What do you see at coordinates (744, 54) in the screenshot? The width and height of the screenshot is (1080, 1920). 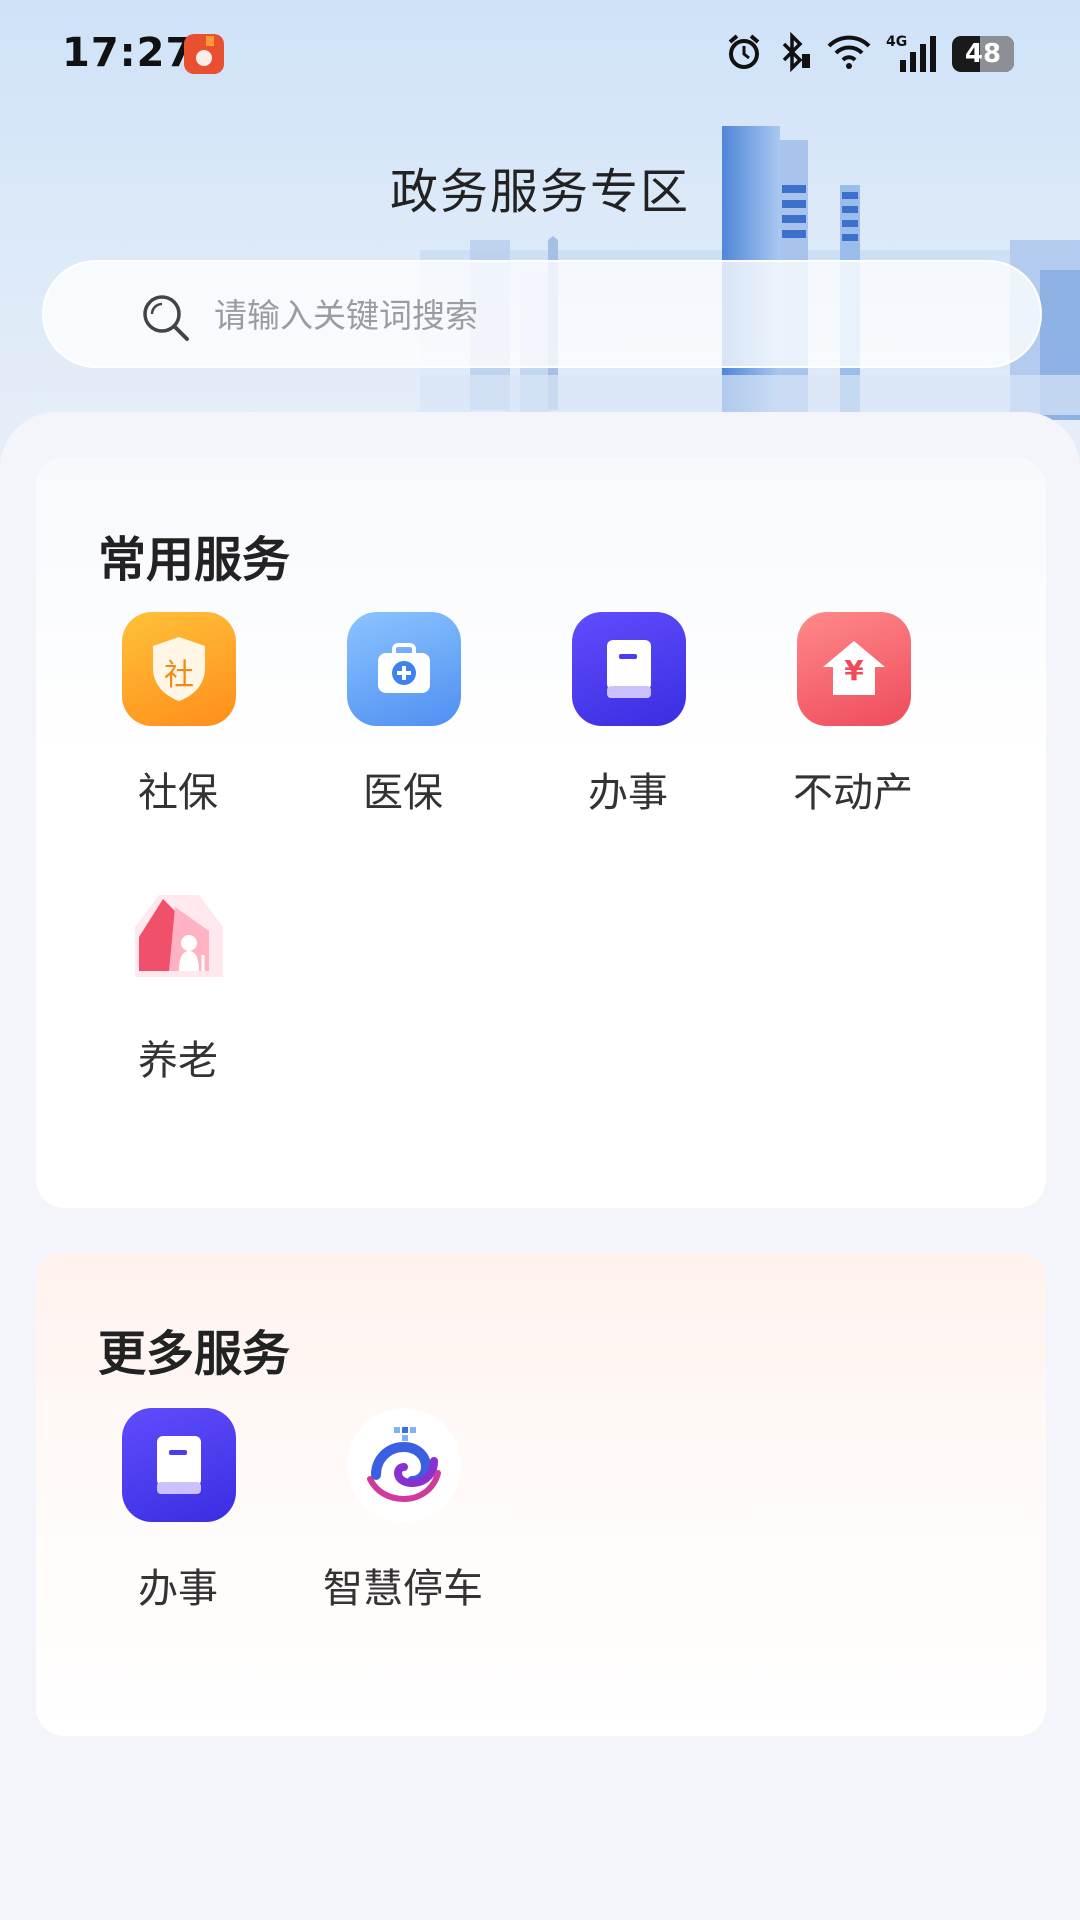 I see `alarm-icon` at bounding box center [744, 54].